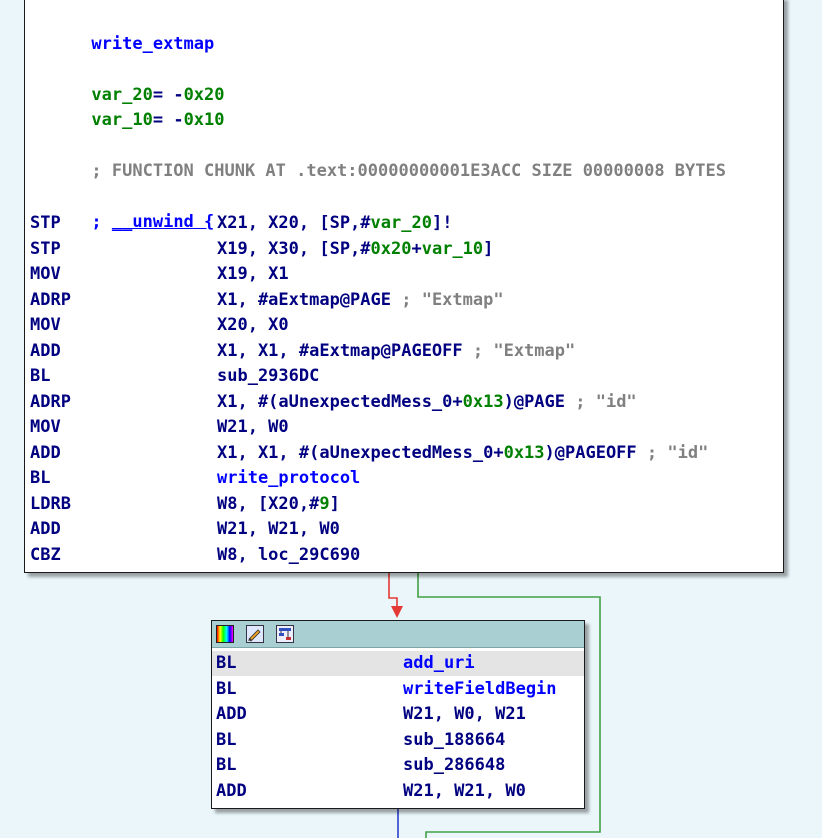 This screenshot has width=822, height=838. Describe the element at coordinates (153, 222) in the screenshot. I see `unwind-label: ; __unwind {` at that location.